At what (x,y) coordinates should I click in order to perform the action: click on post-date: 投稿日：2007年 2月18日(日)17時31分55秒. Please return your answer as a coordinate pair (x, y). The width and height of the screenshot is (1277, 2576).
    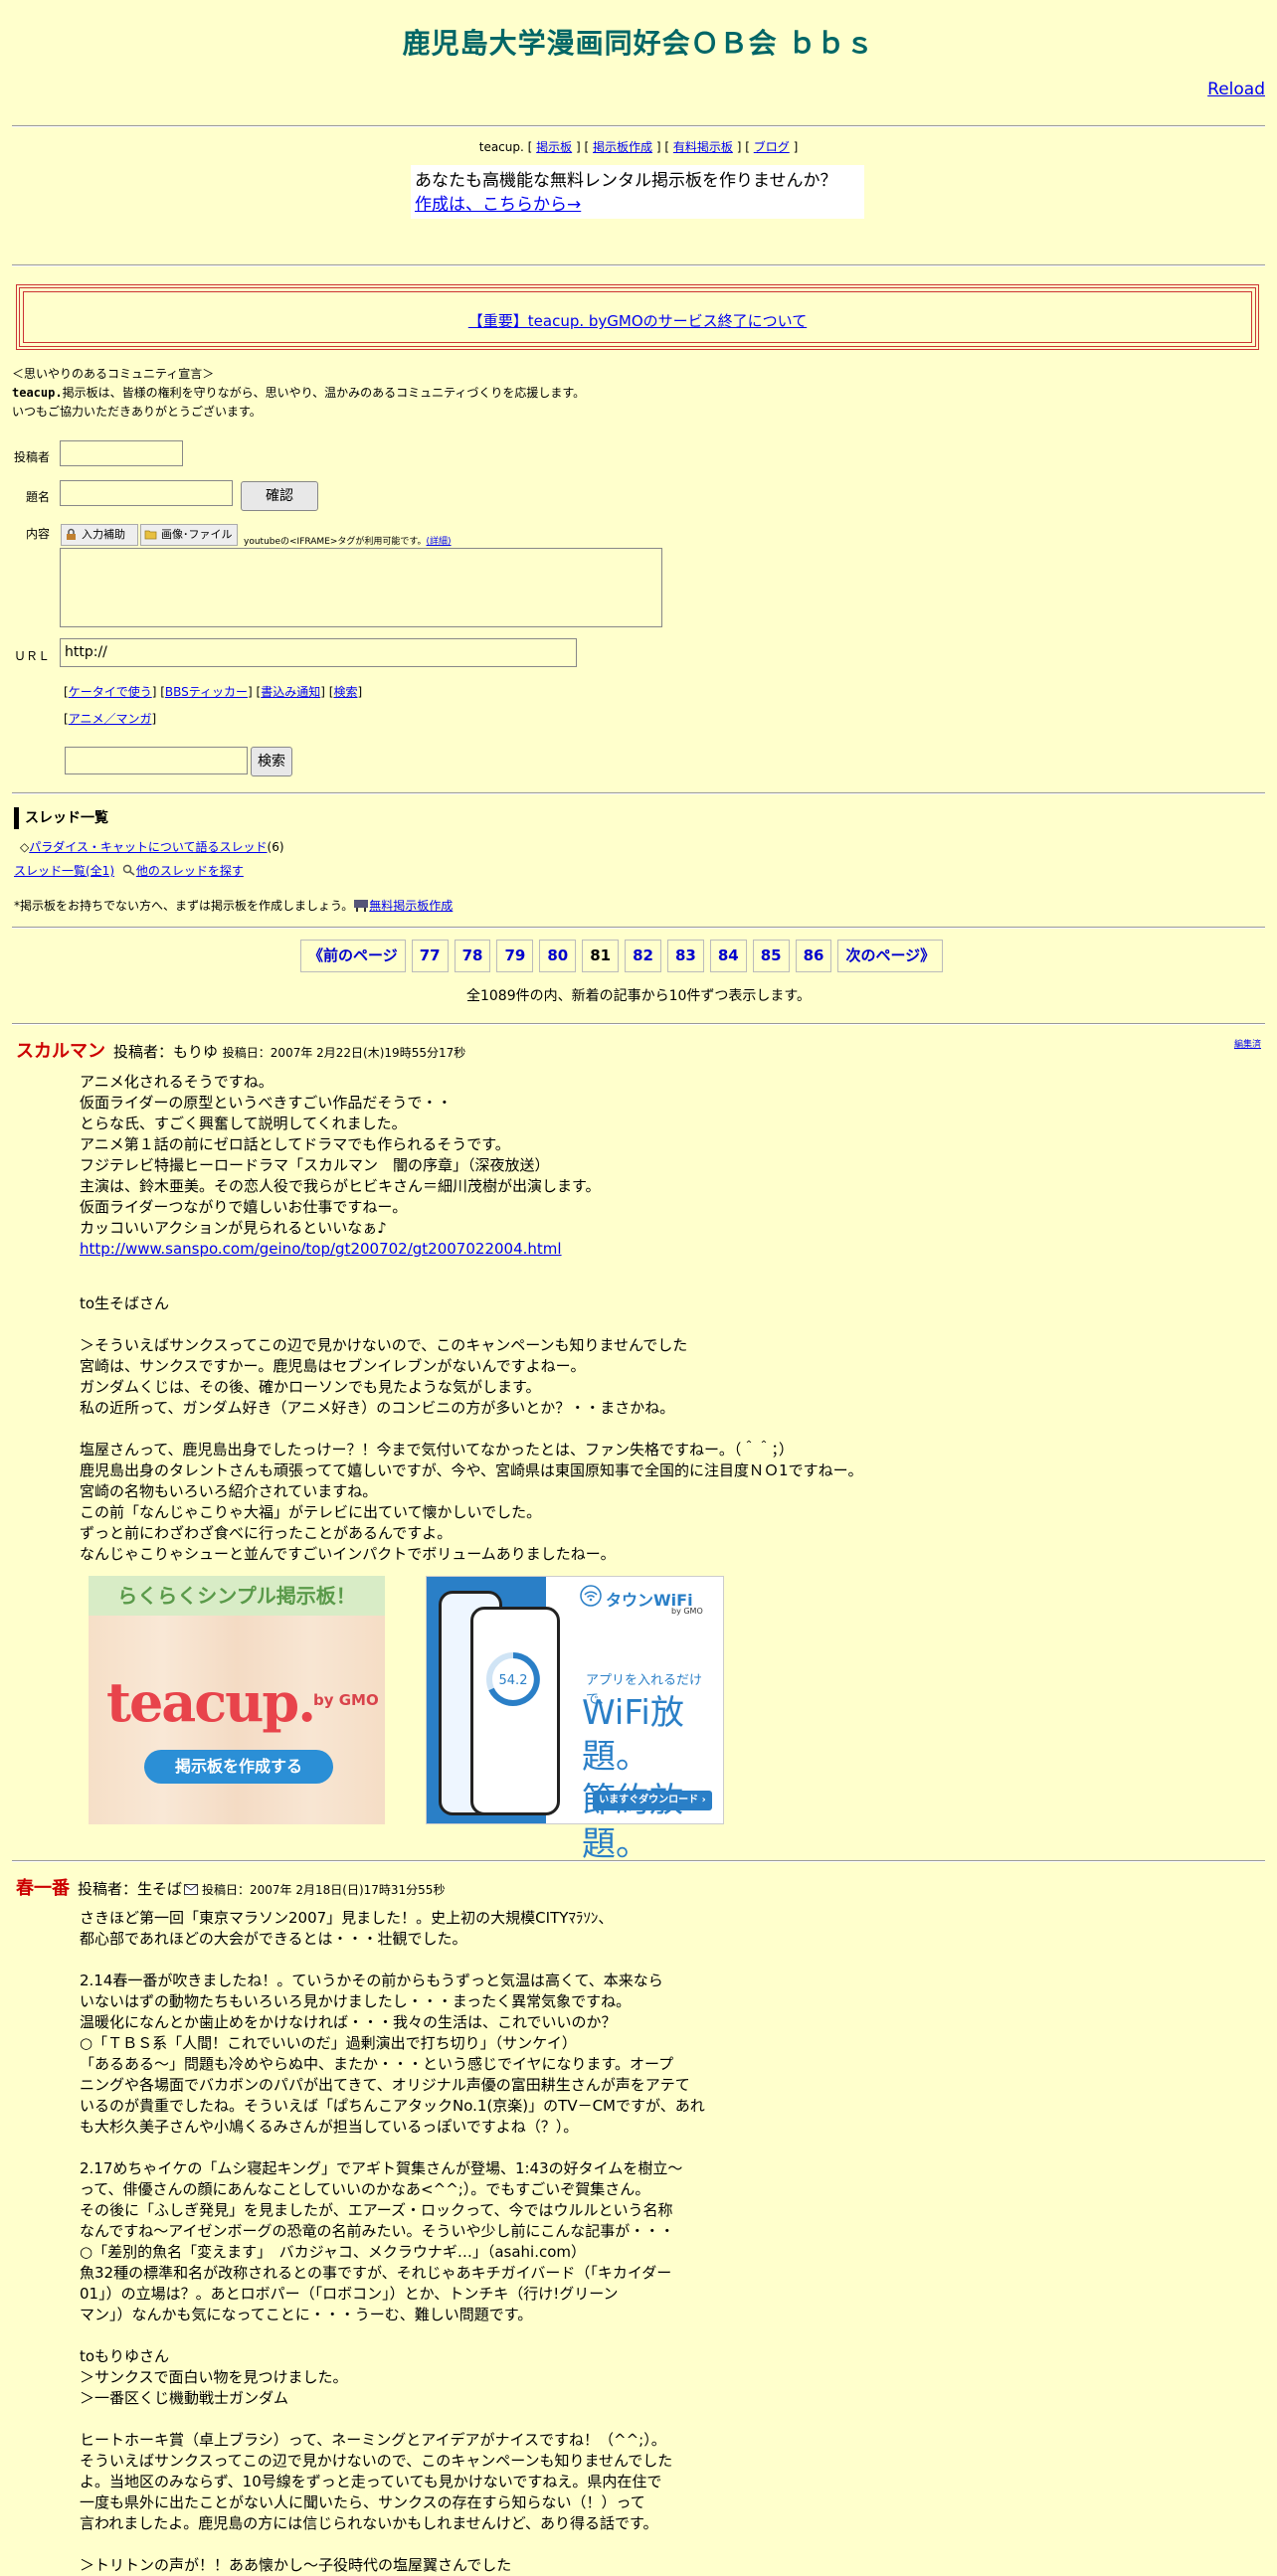
    Looking at the image, I should click on (324, 1890).